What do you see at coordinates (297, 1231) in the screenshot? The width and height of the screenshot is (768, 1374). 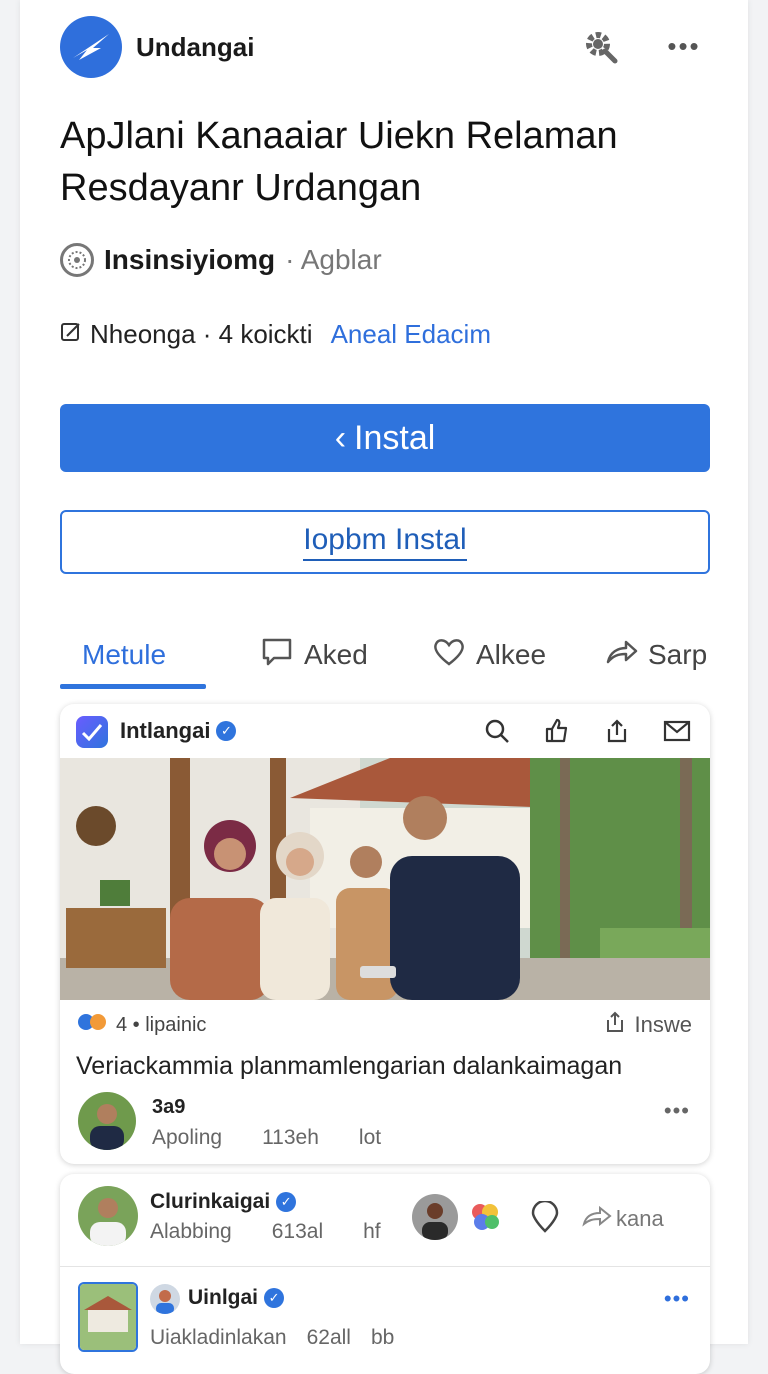 I see `list-item-meta-2: 613al` at bounding box center [297, 1231].